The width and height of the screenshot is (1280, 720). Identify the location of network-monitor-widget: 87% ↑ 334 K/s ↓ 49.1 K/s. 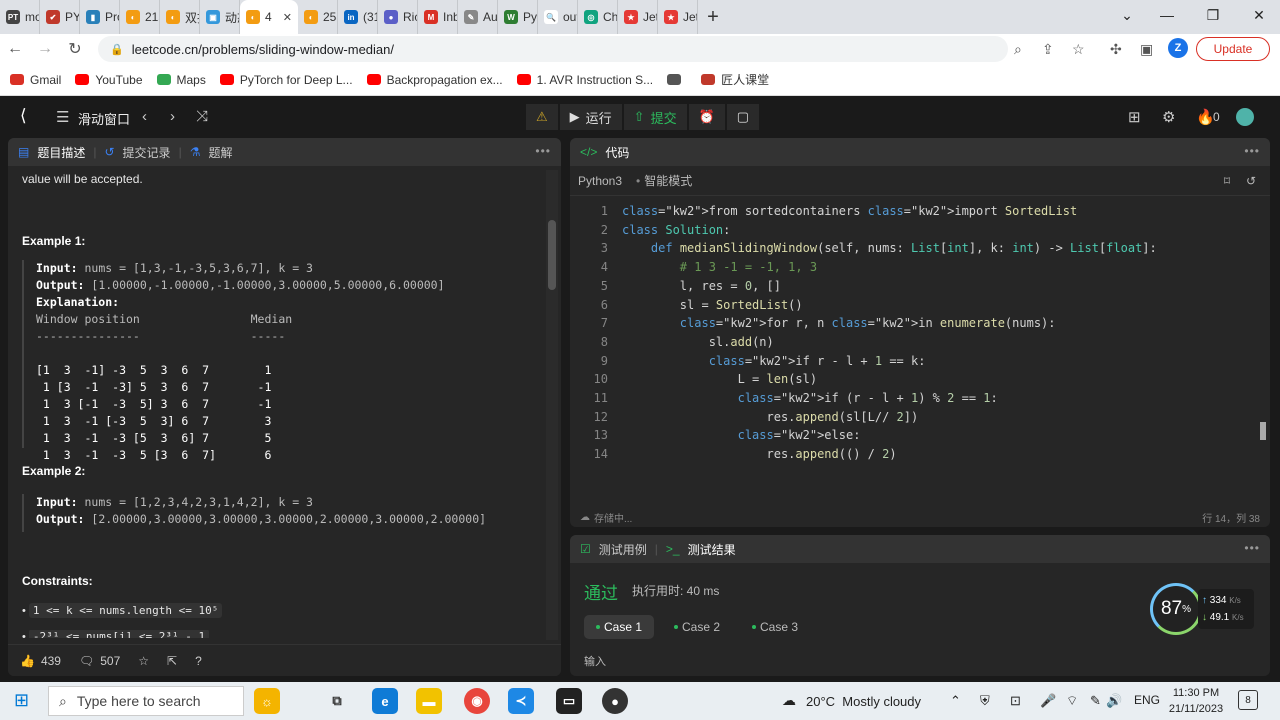
(1203, 609).